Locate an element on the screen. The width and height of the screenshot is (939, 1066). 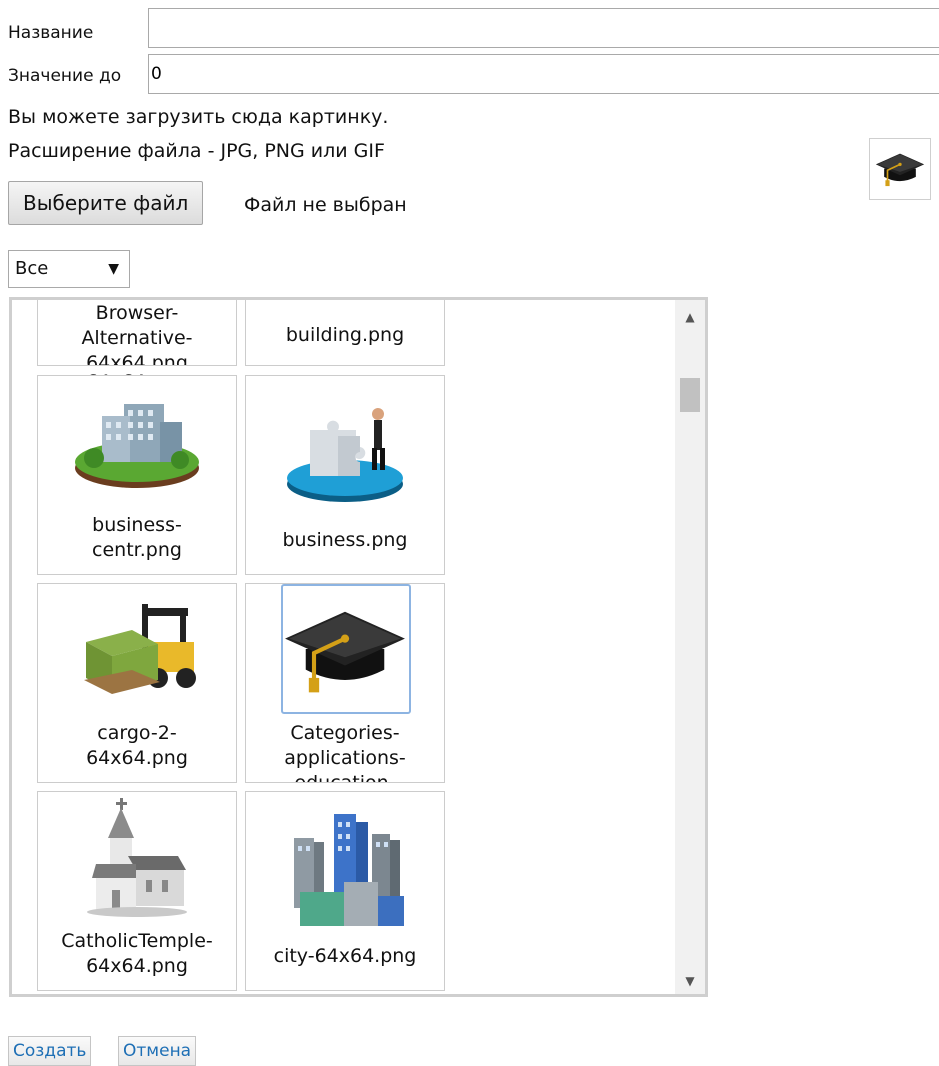
tile-caption: Categories- applications- education- is located at coordinates (345, 752).